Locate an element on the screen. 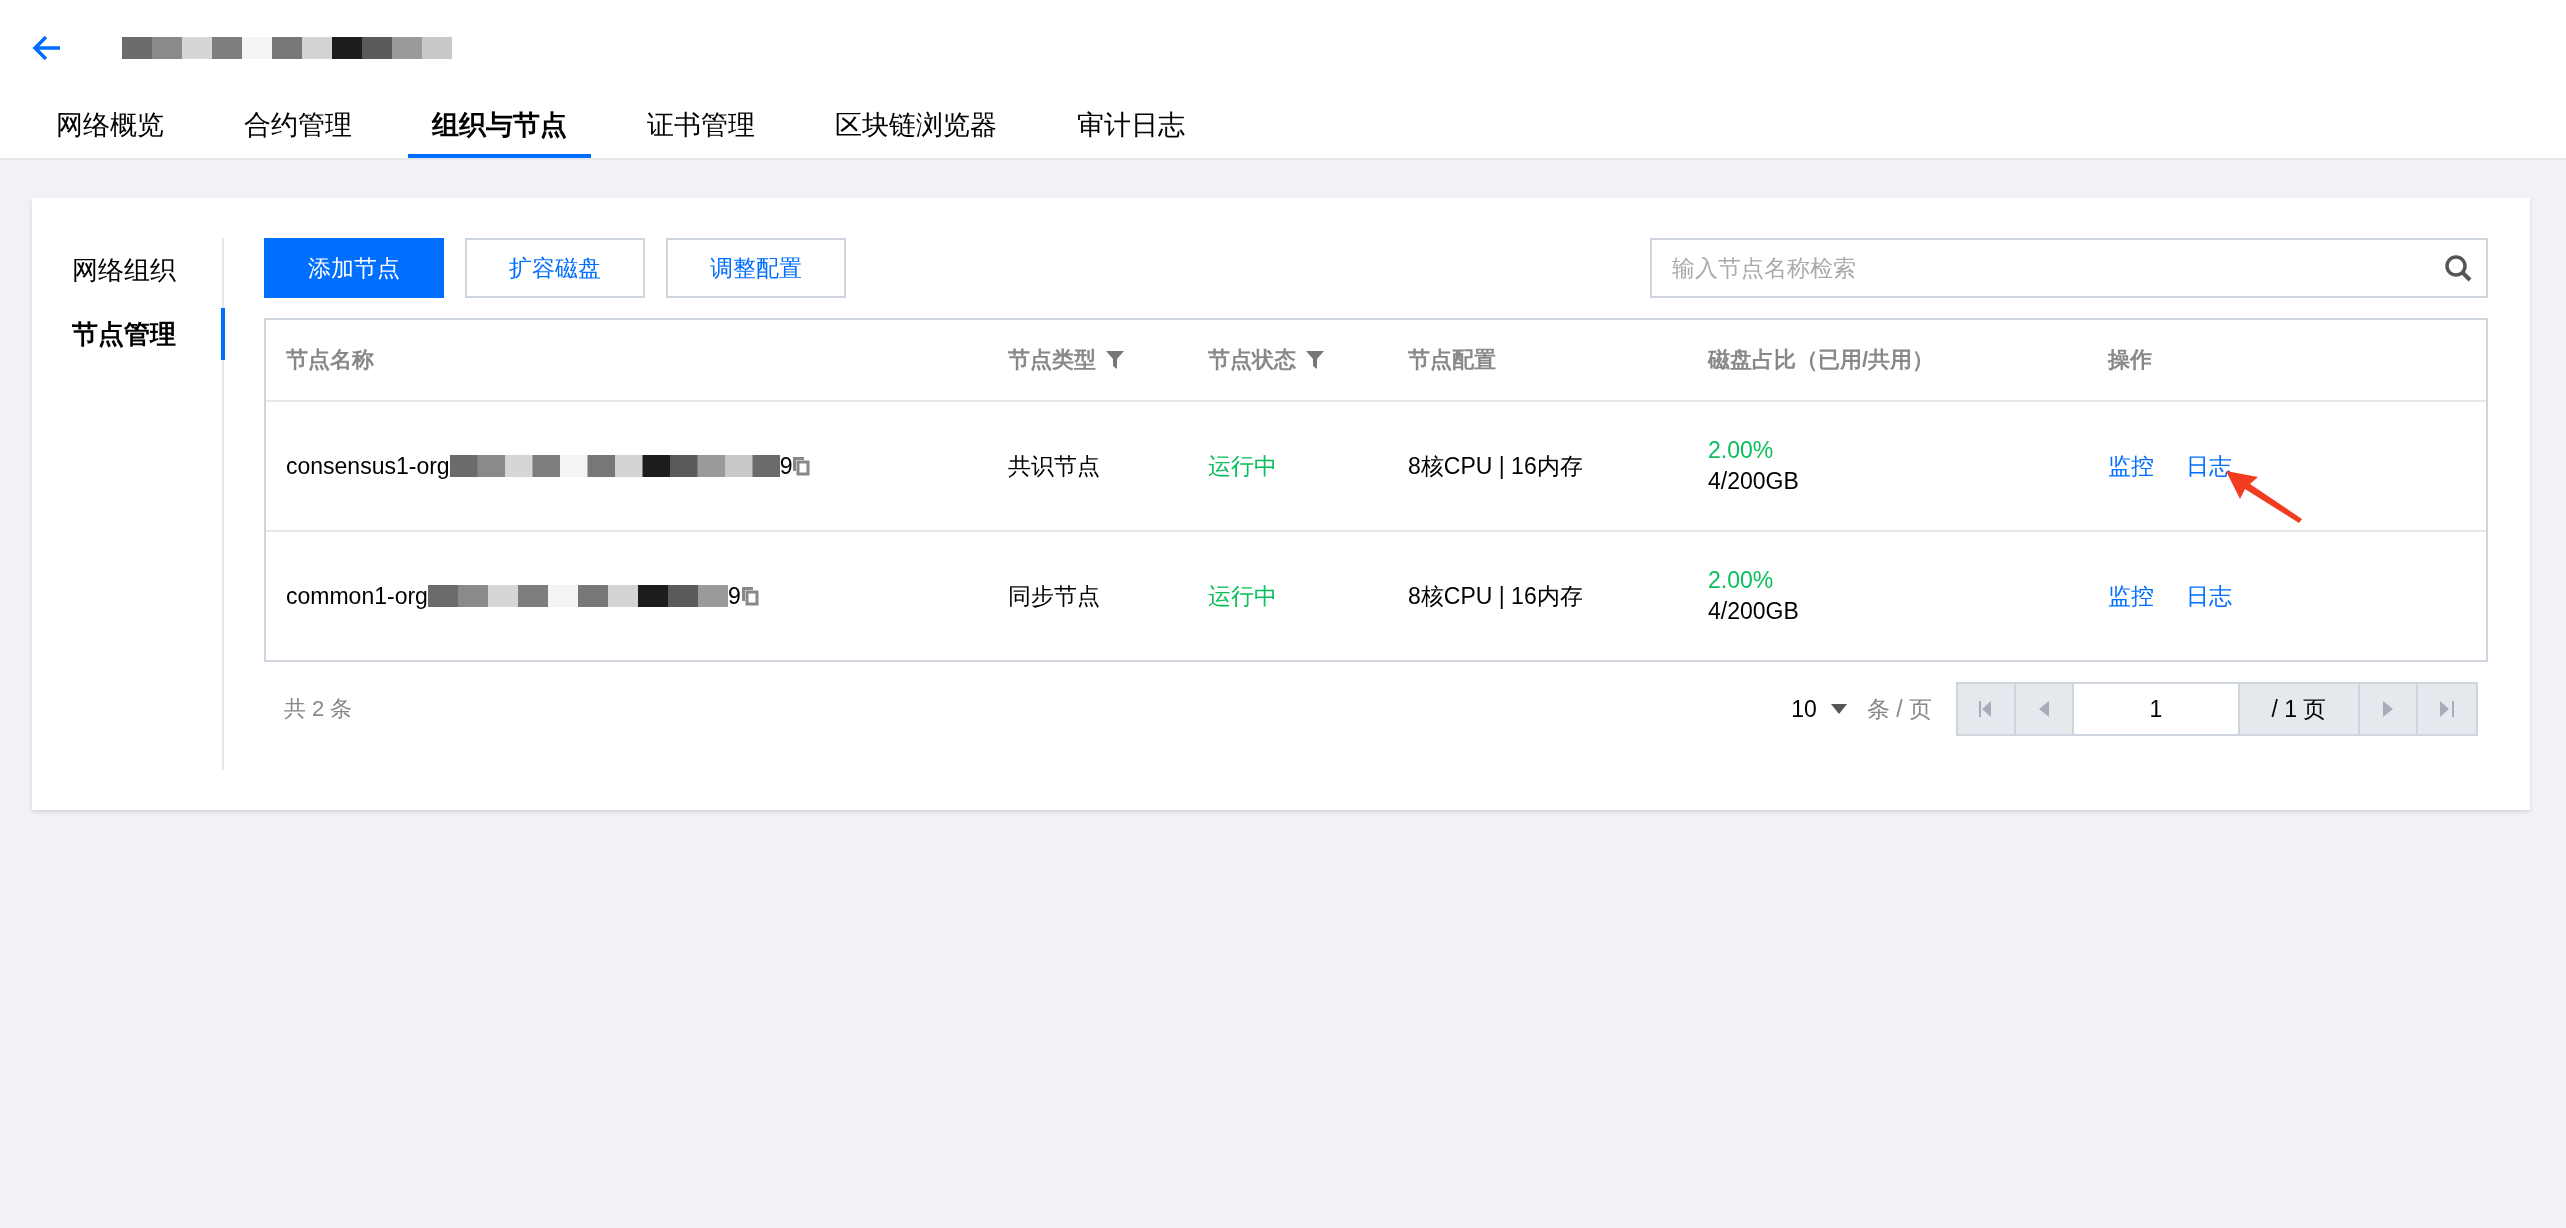 Image resolution: width=2566 pixels, height=1228 pixels. column-header: 节点名称 is located at coordinates (330, 360).